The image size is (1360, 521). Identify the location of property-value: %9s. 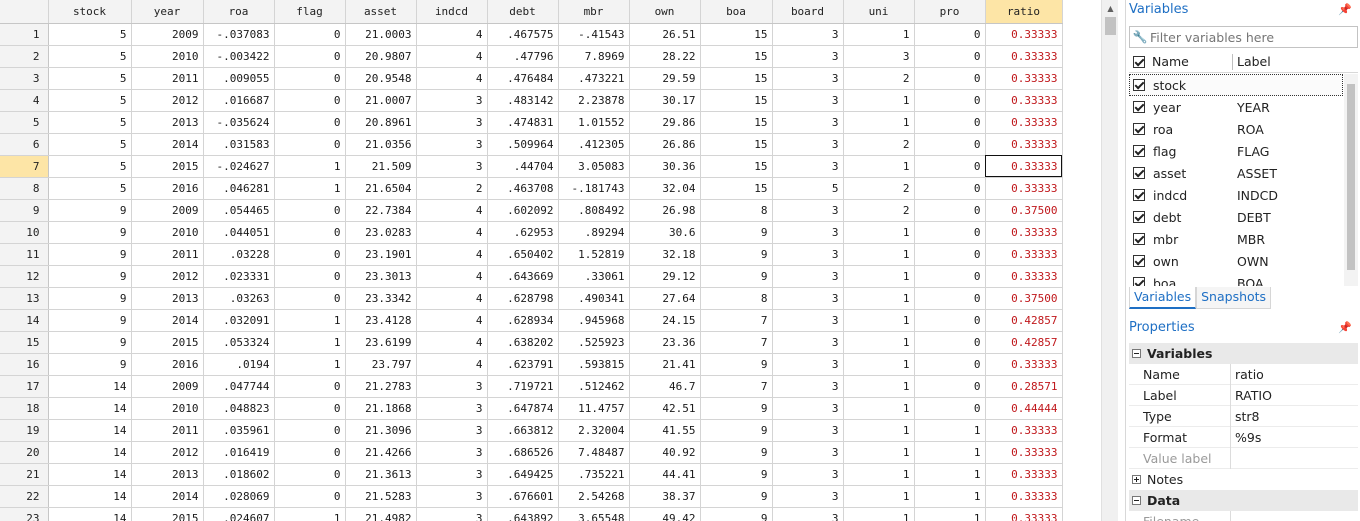
(1246, 437).